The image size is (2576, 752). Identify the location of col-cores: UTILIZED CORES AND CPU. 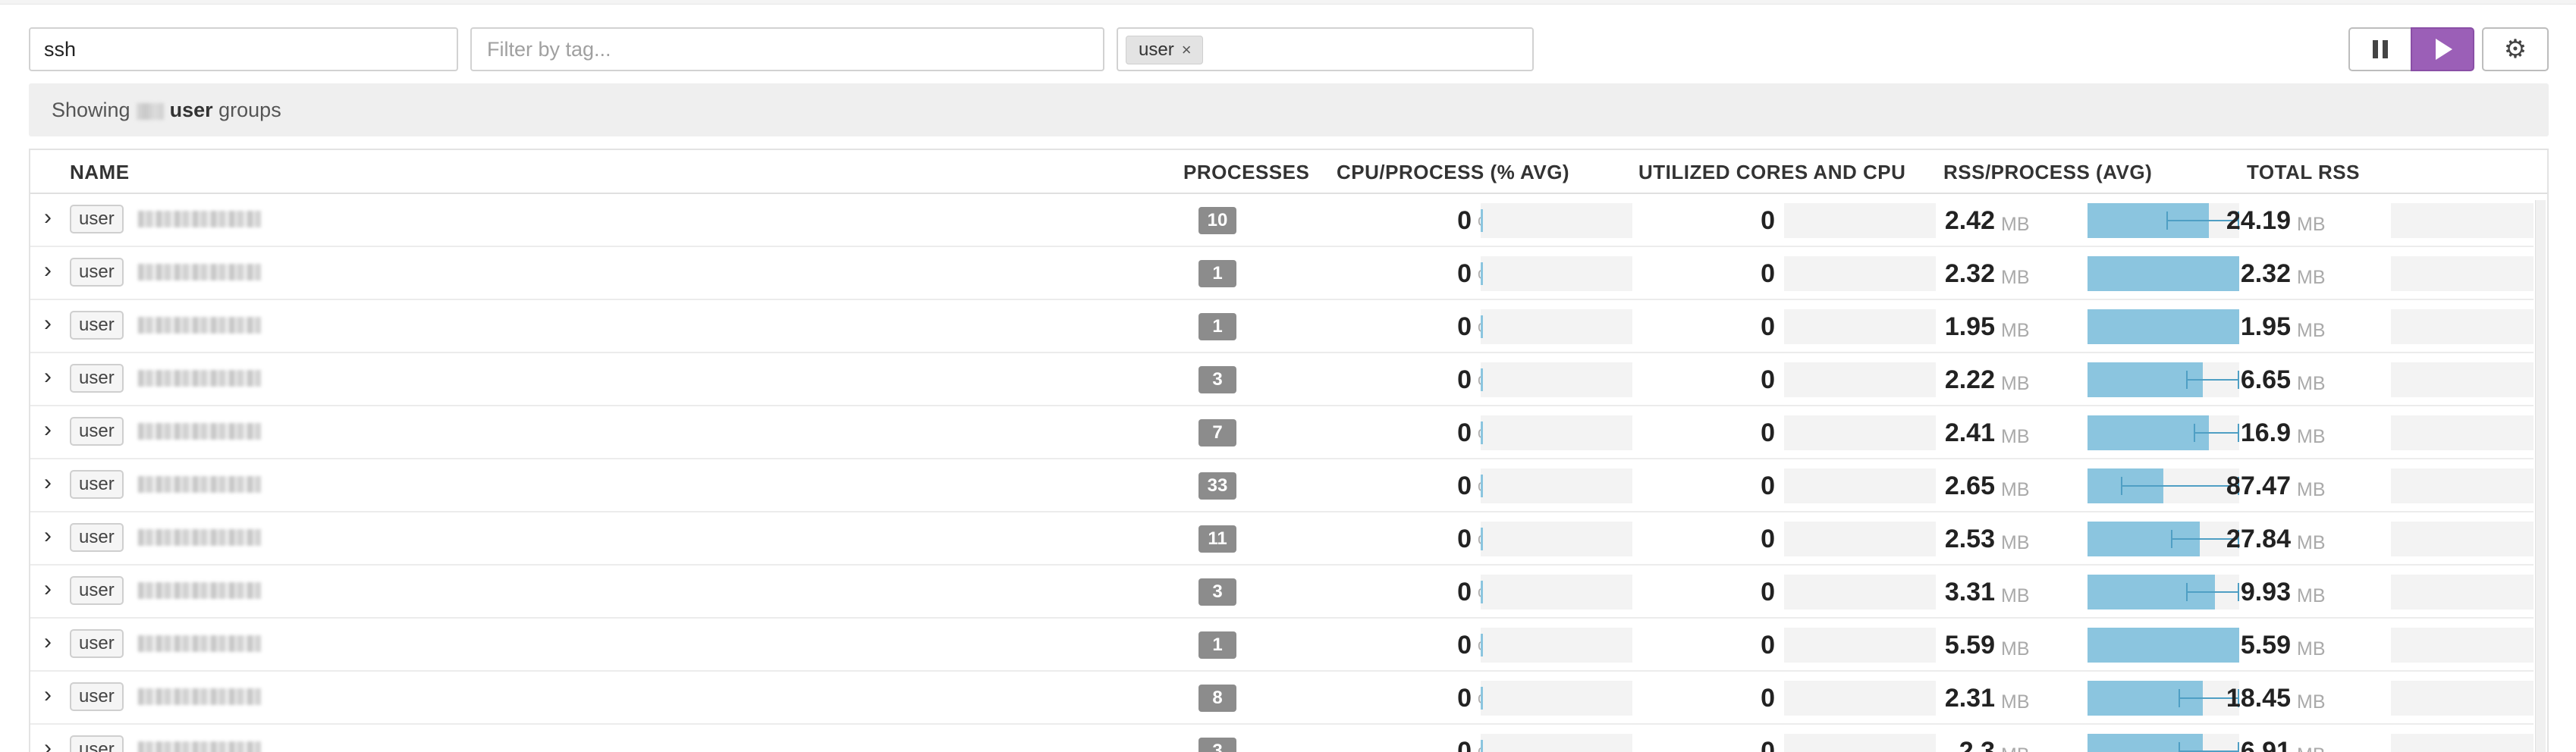
(1771, 172).